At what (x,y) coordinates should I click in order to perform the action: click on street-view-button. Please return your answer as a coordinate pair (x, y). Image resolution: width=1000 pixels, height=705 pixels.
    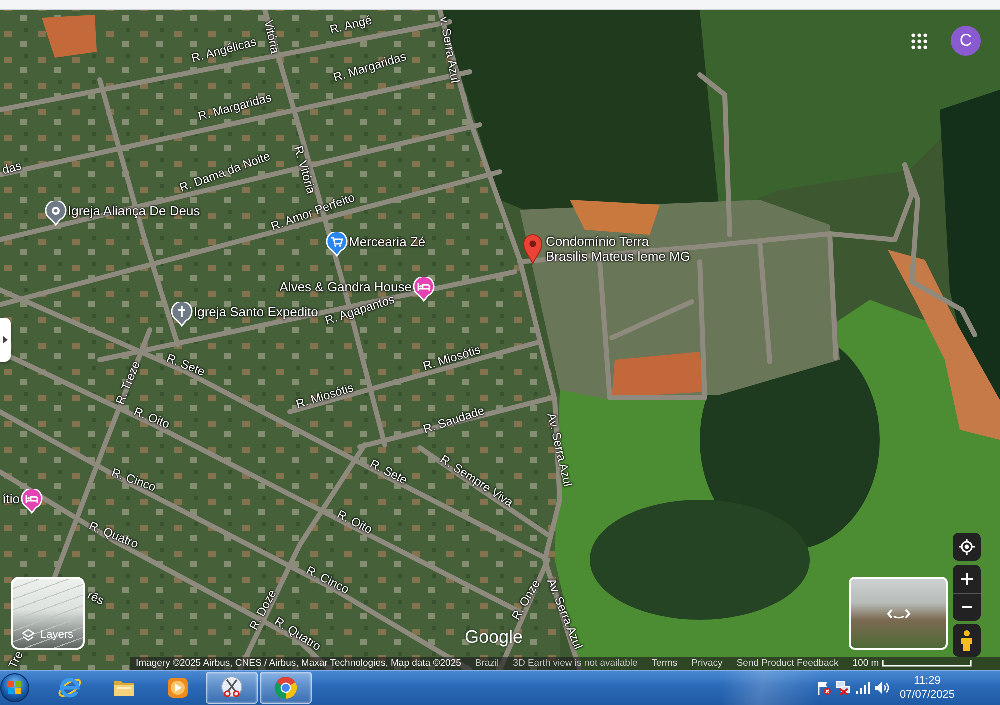
    Looking at the image, I should click on (967, 640).